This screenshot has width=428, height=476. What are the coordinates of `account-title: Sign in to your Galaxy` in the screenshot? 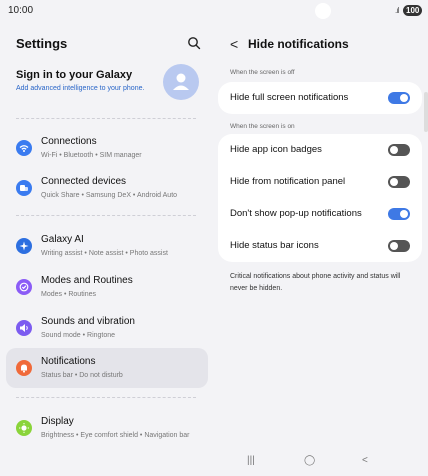 It's located at (74, 75).